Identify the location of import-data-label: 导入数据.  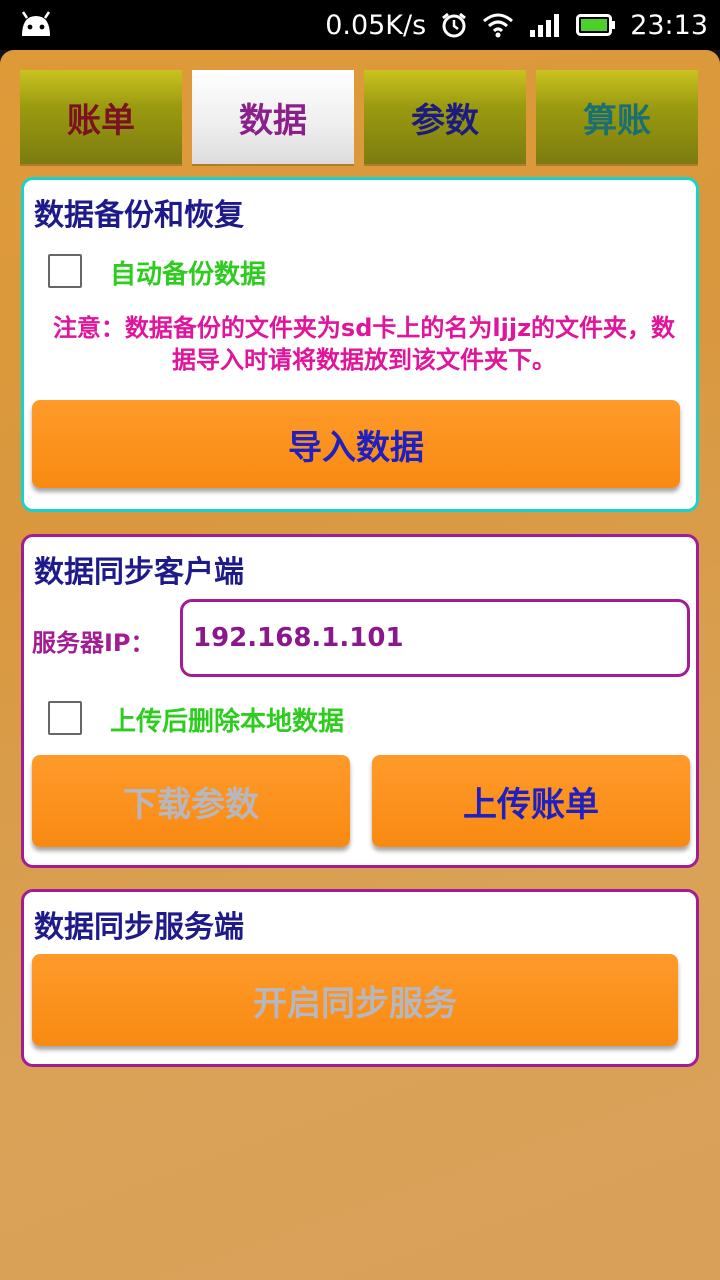
(356, 447).